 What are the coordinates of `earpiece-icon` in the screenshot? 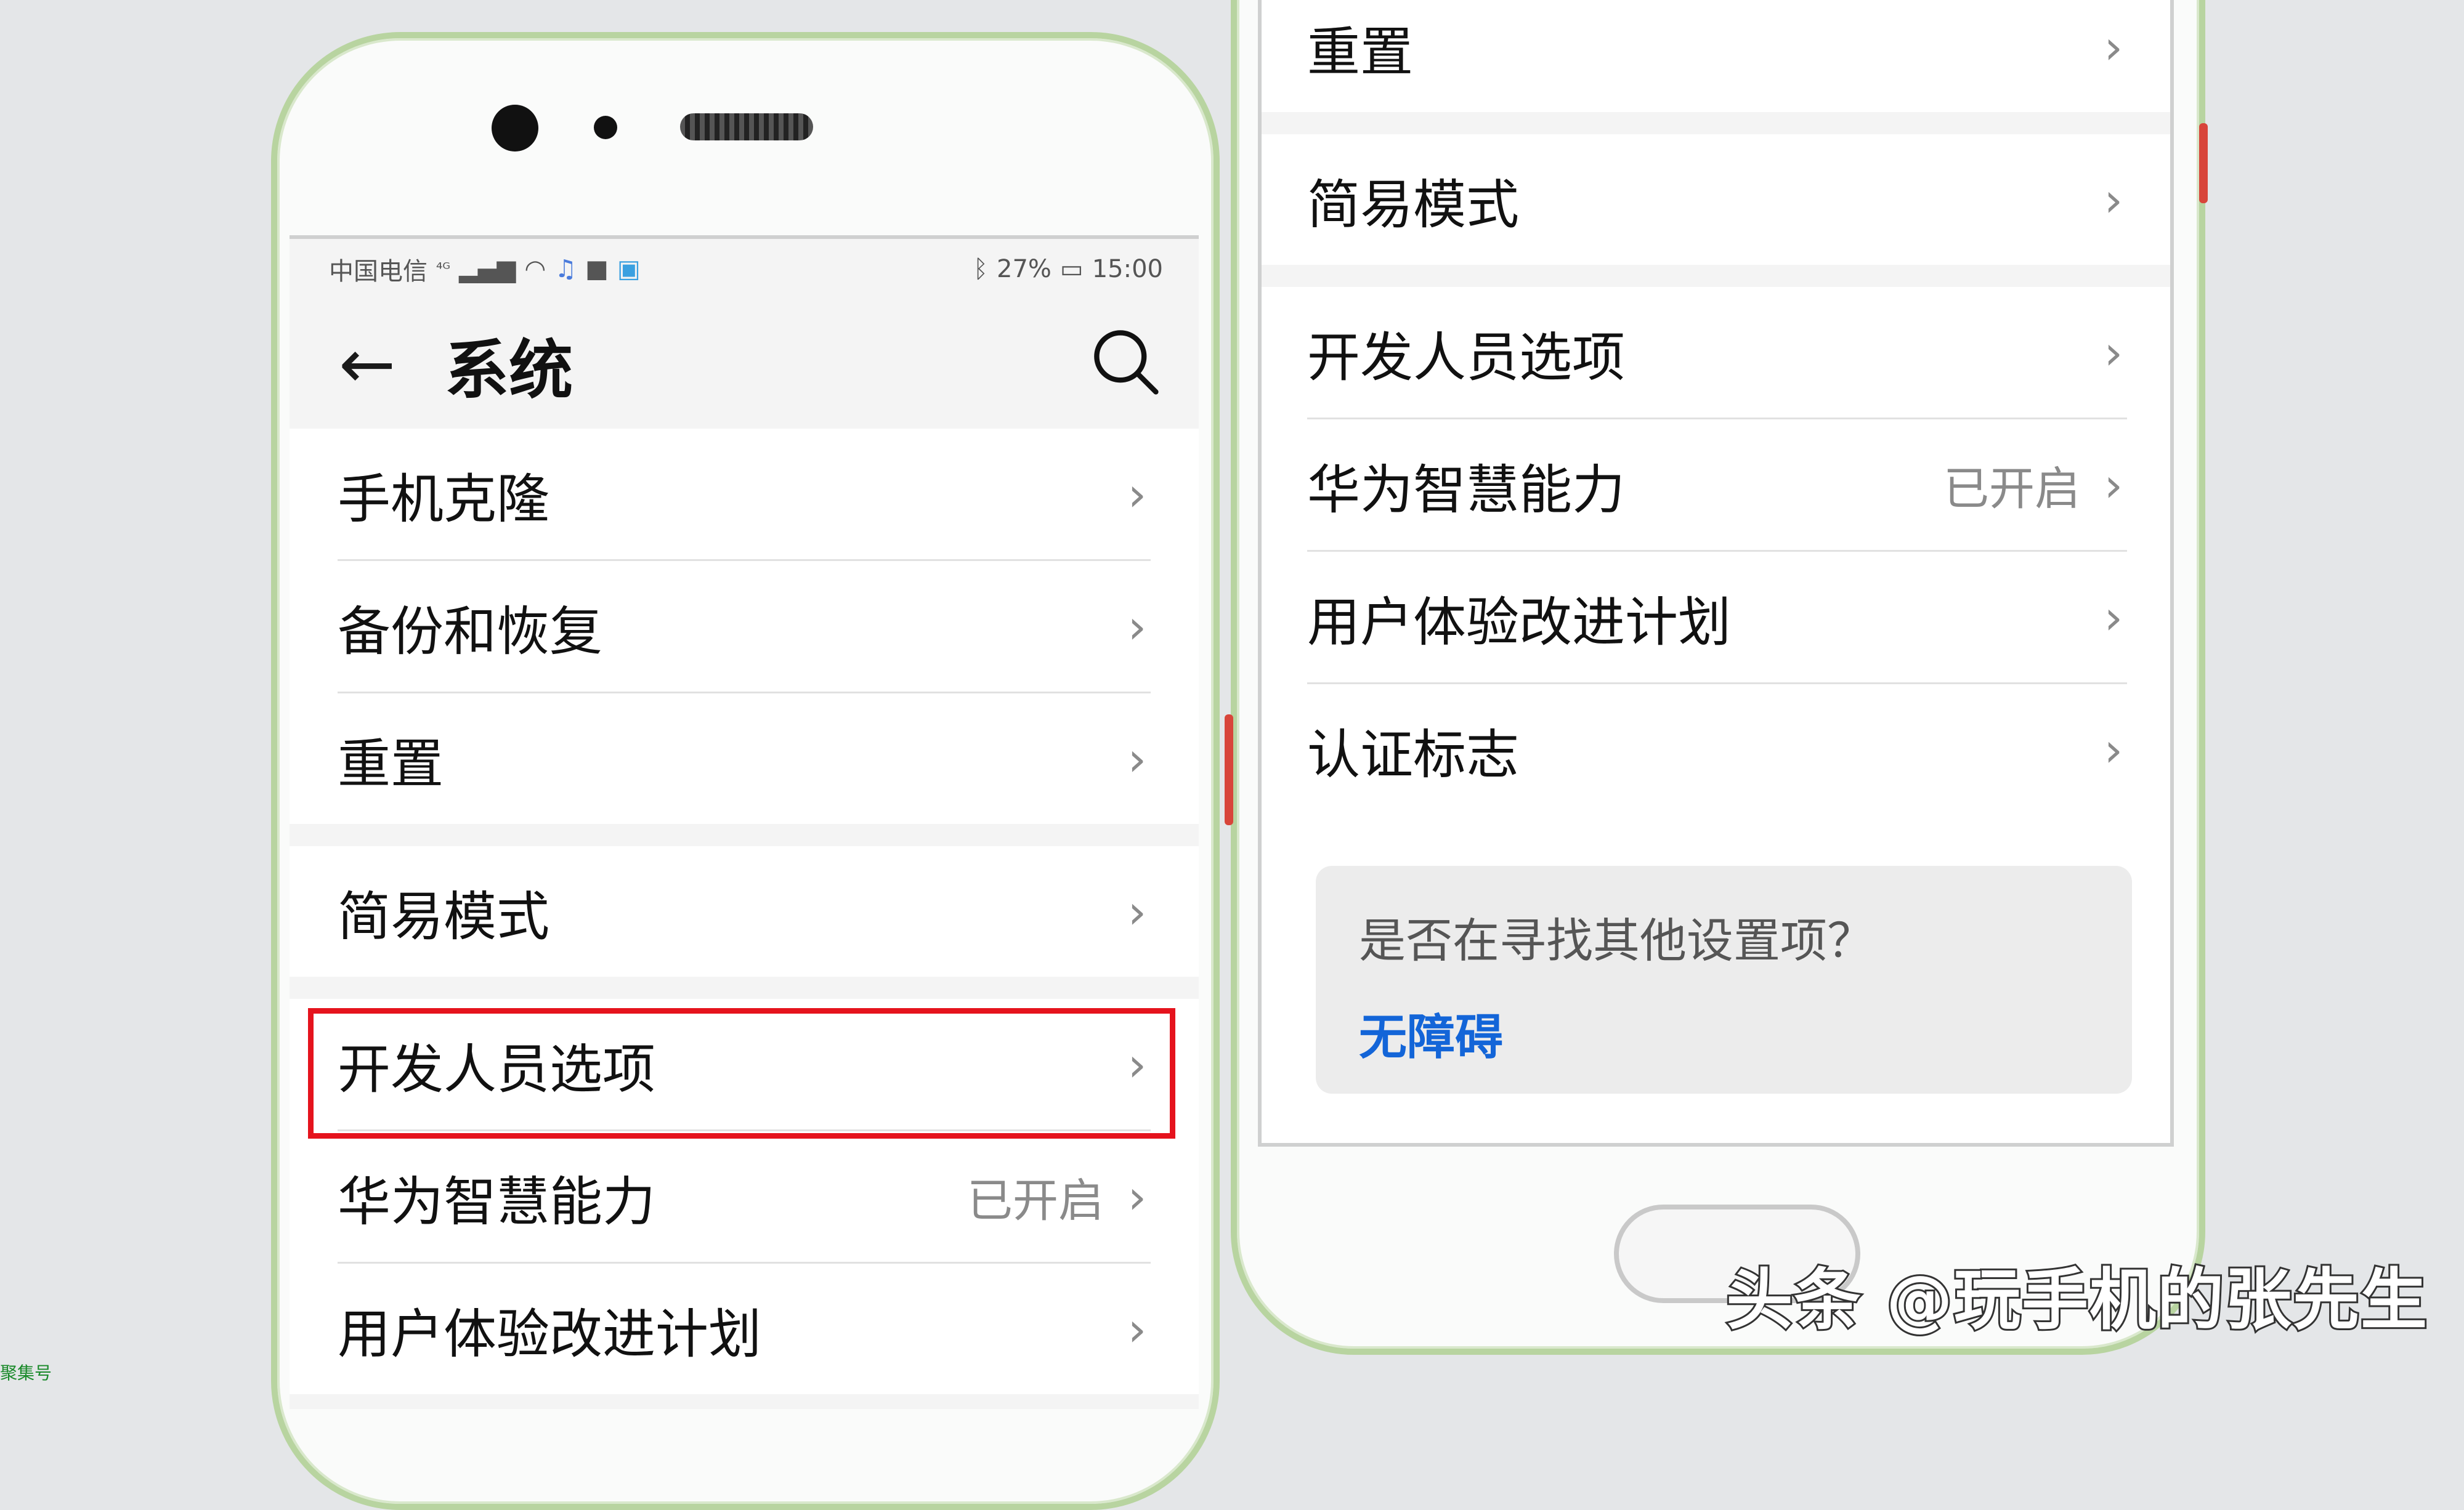 It's located at (746, 126).